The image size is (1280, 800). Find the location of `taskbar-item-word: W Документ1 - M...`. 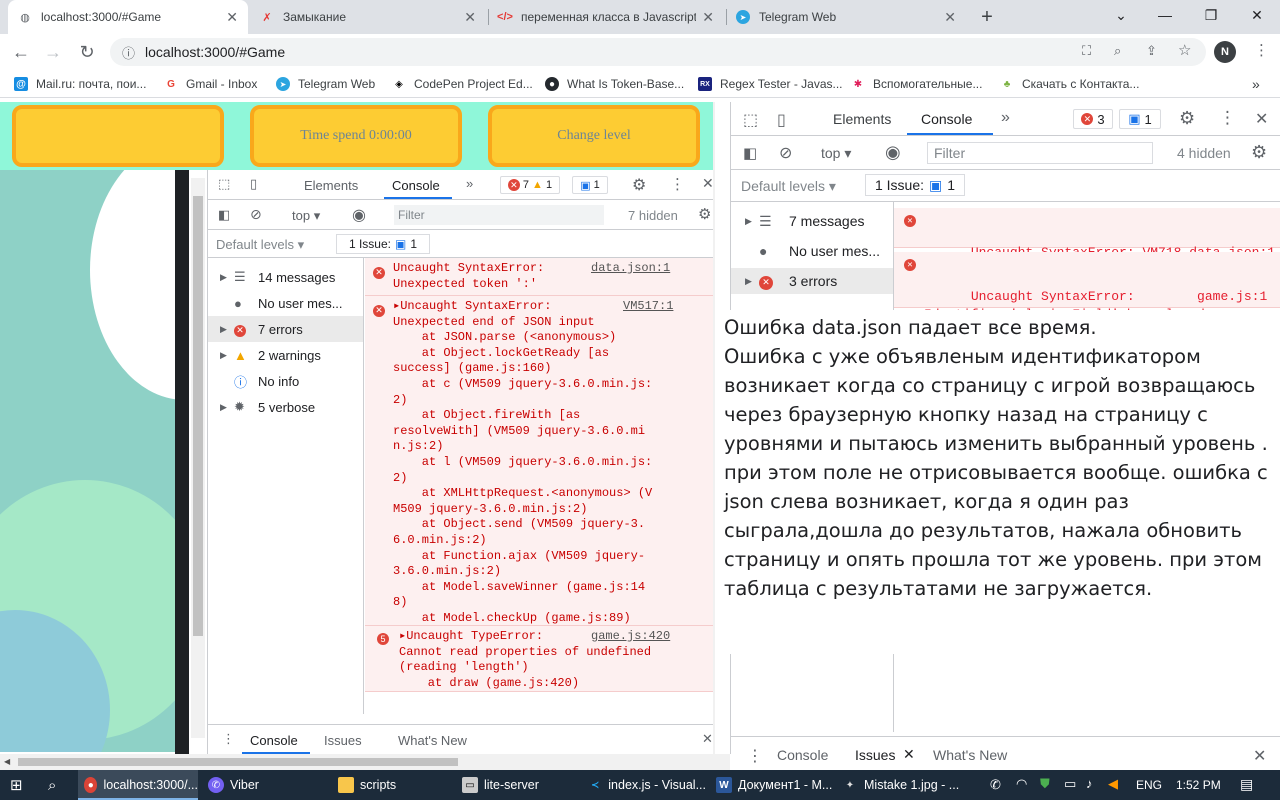

taskbar-item-word: W Документ1 - M... is located at coordinates (772, 785).